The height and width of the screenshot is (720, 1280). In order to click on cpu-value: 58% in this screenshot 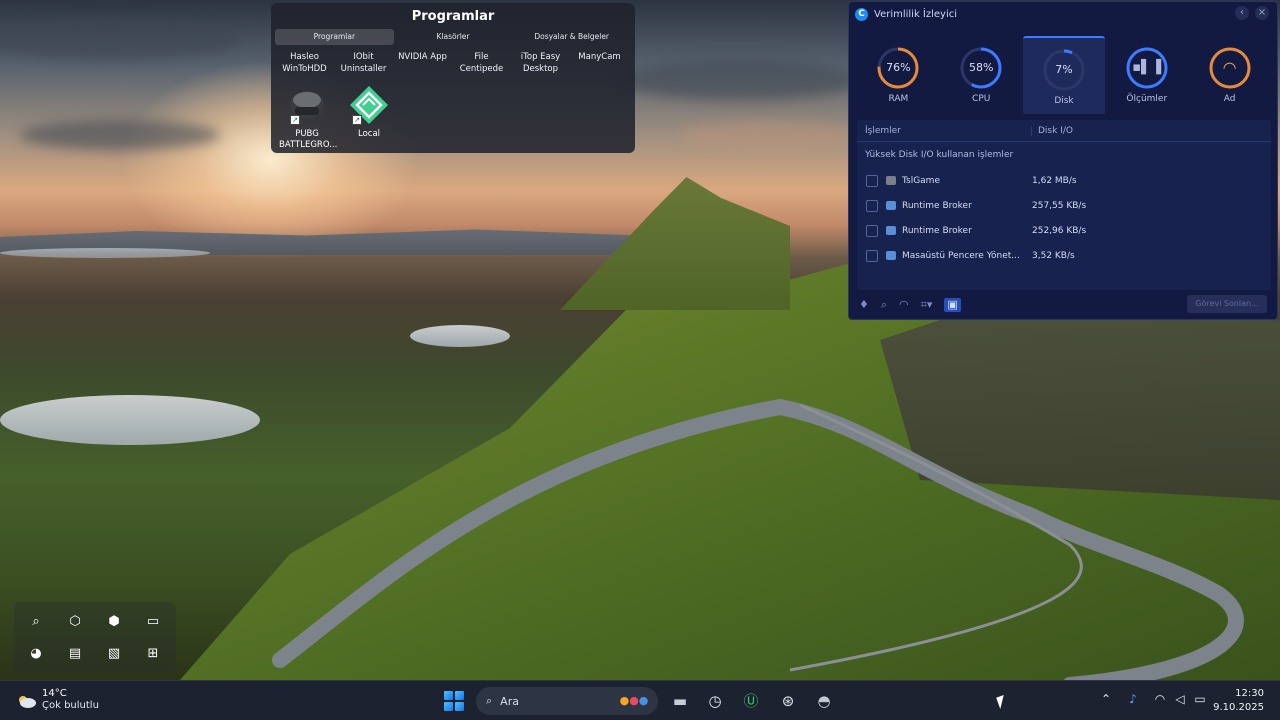, I will do `click(981, 67)`.